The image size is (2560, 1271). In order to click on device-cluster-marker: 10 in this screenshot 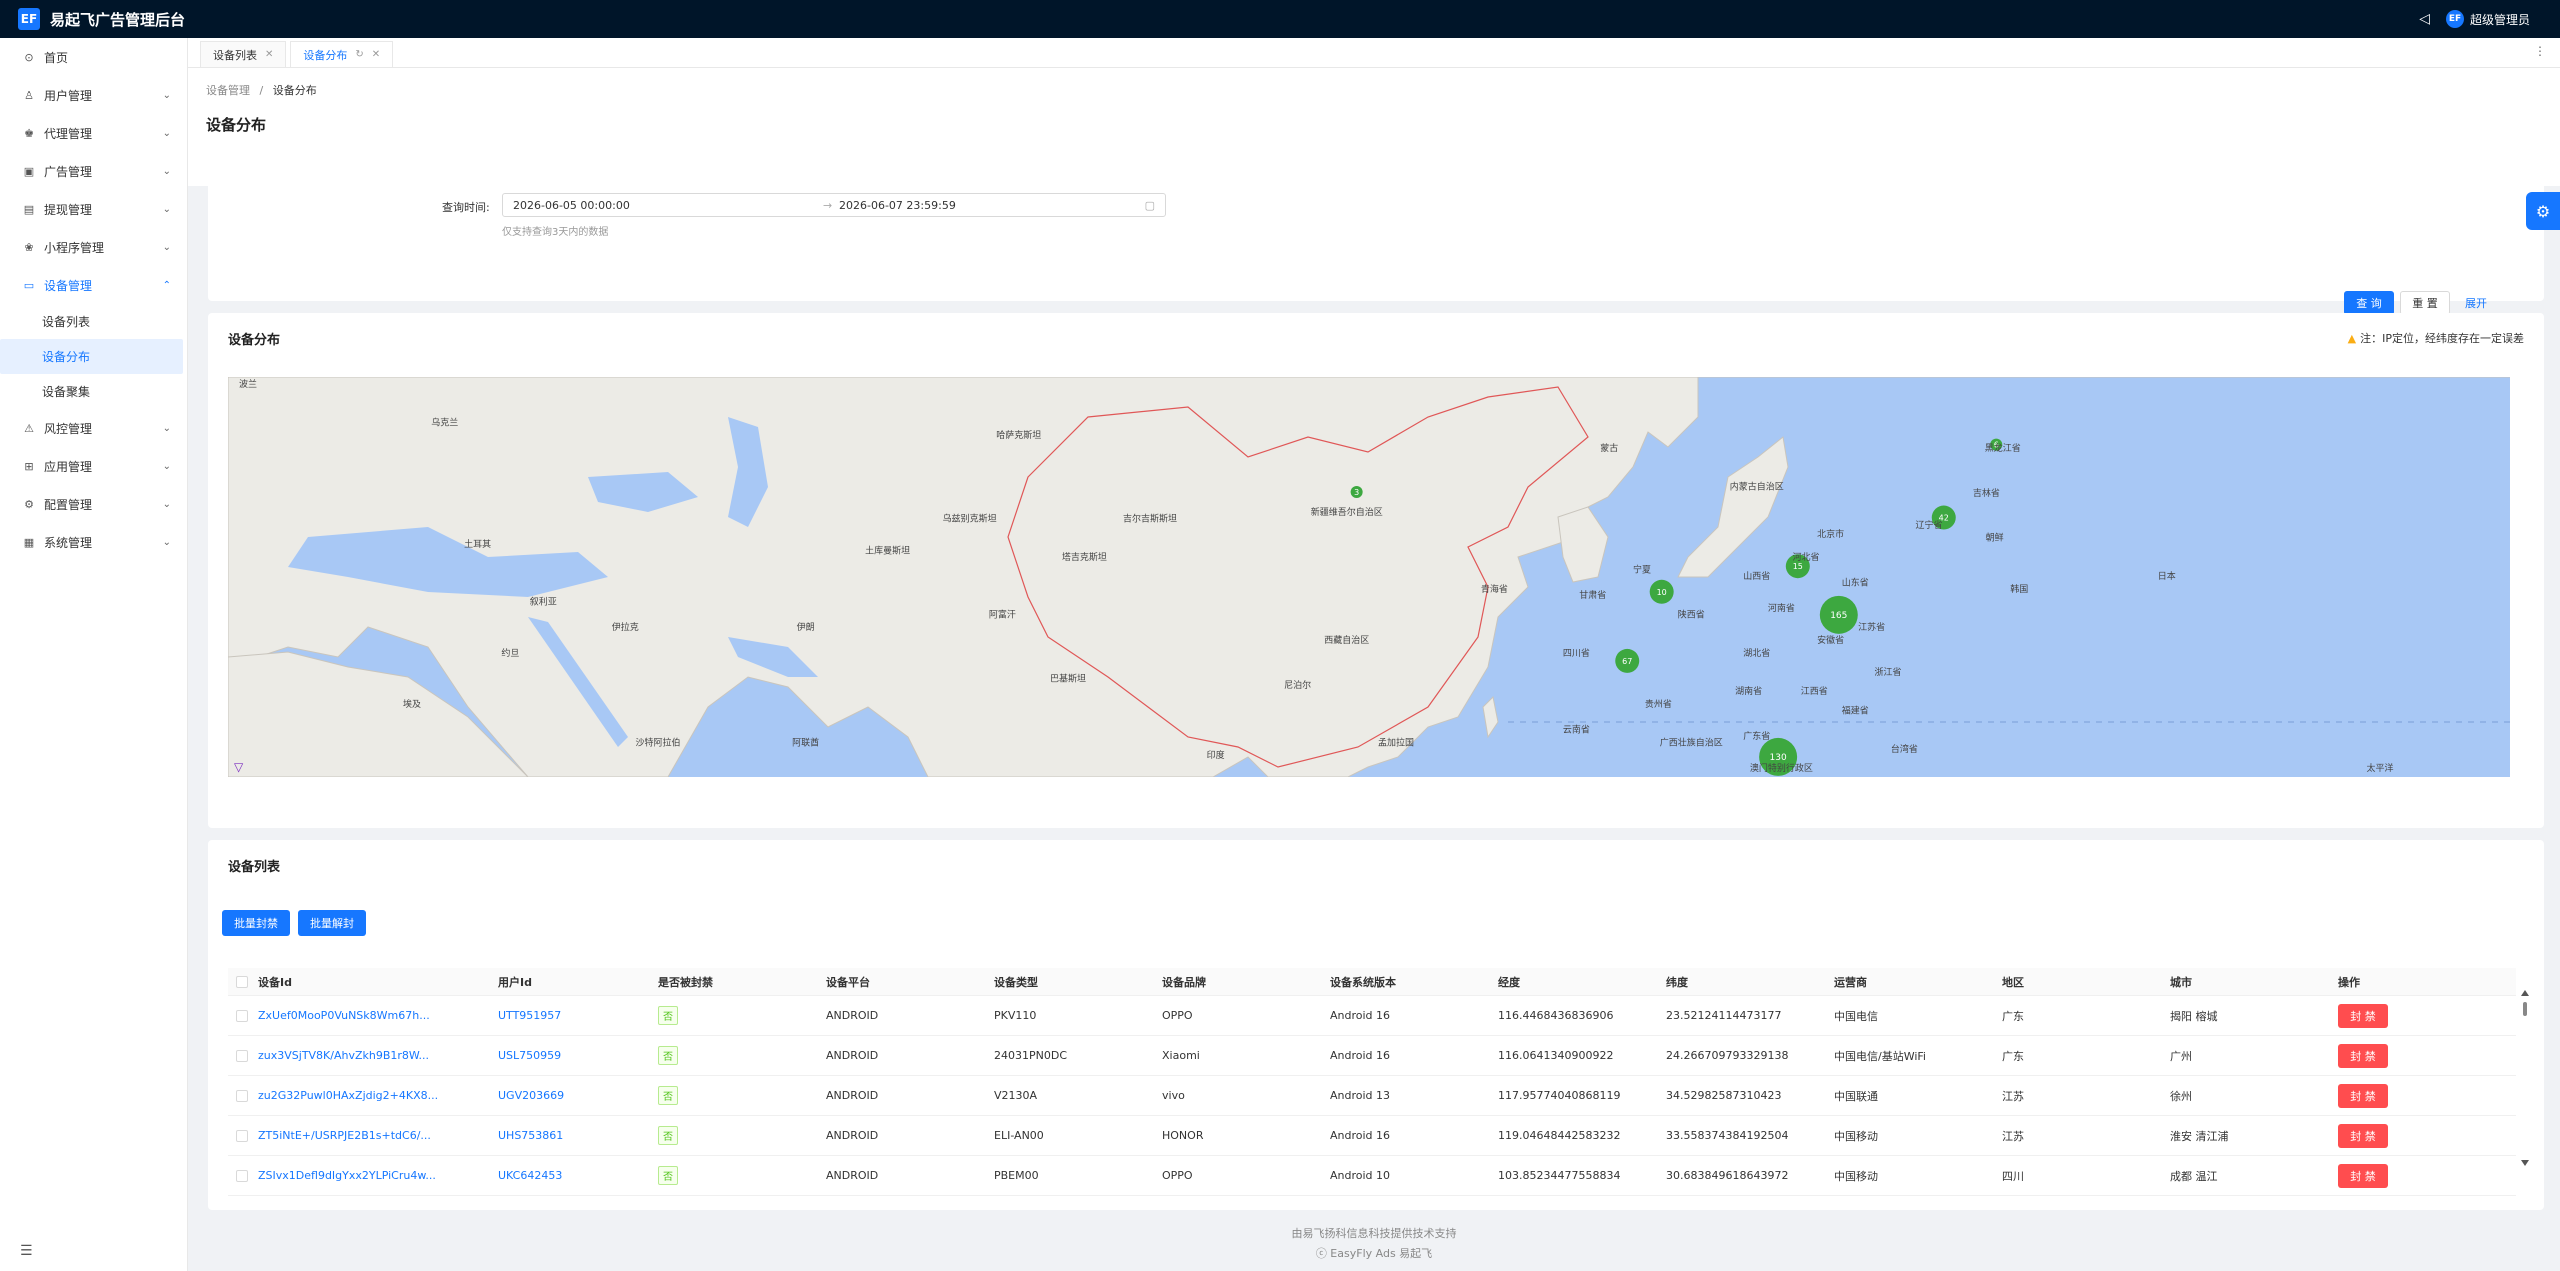, I will do `click(1661, 591)`.